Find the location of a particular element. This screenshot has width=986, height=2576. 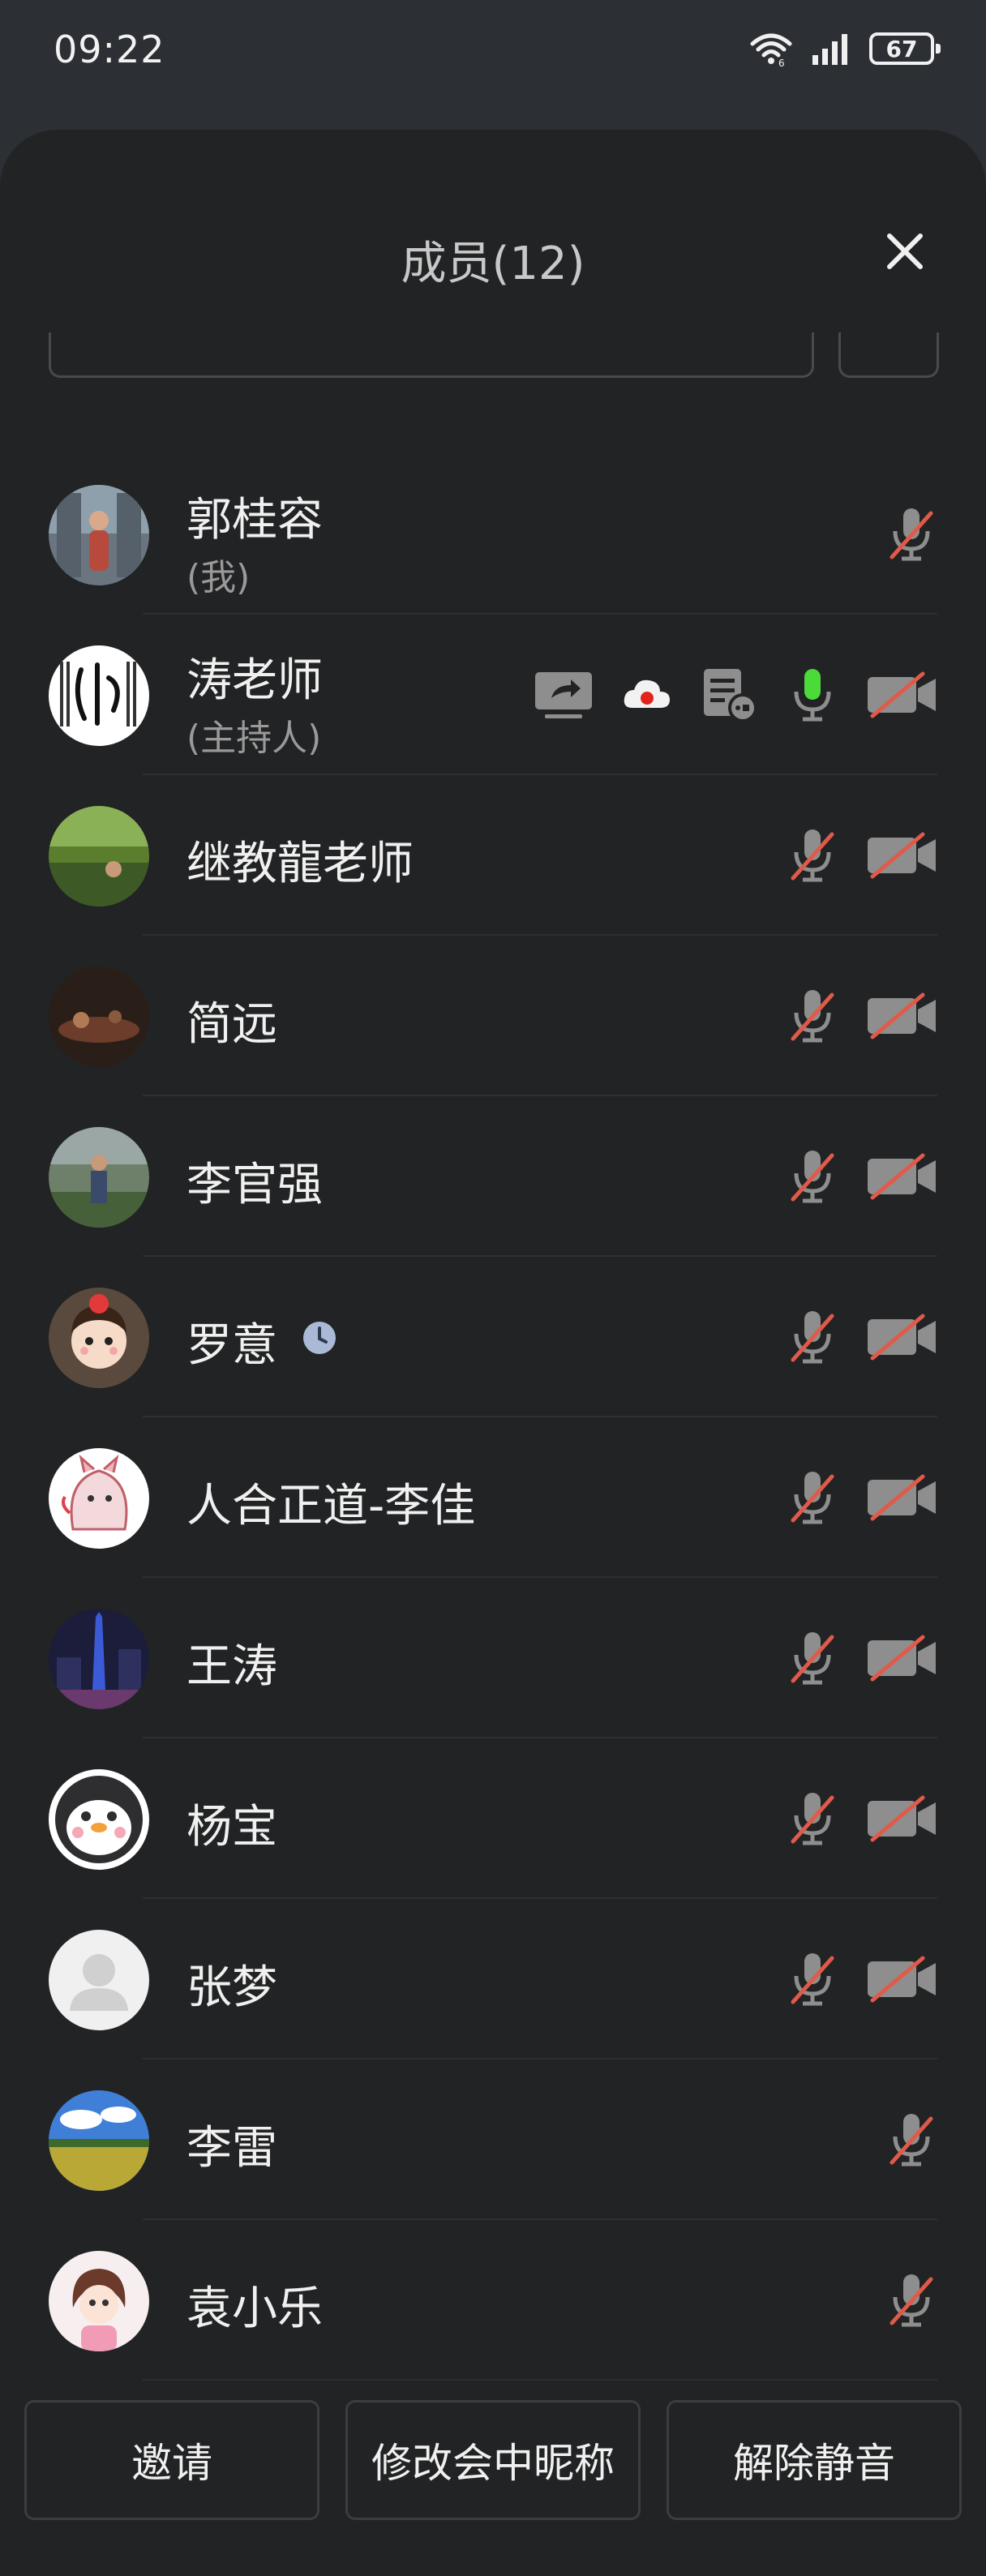

member-role: (我) is located at coordinates (218, 577).